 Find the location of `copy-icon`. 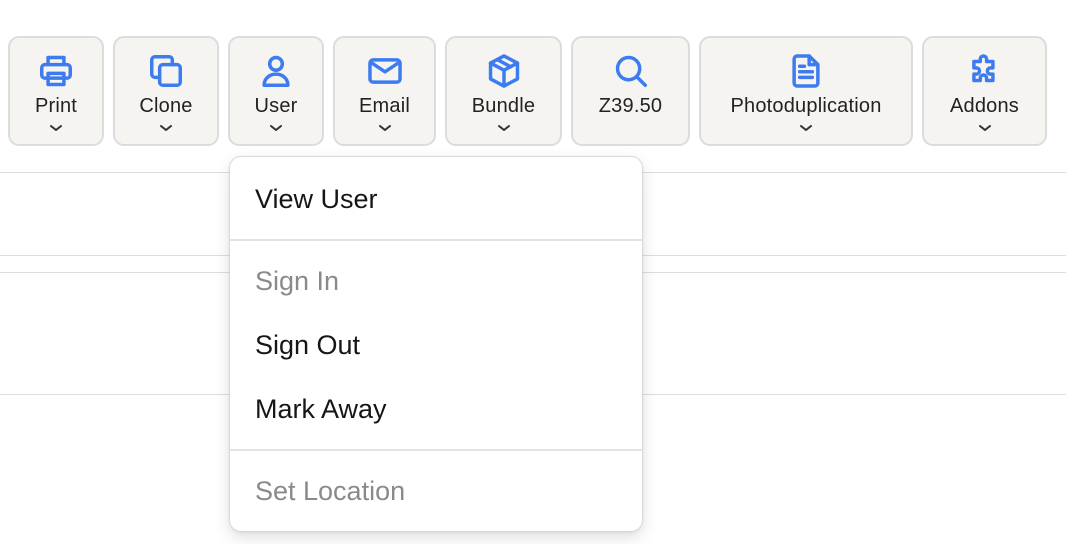

copy-icon is located at coordinates (166, 71).